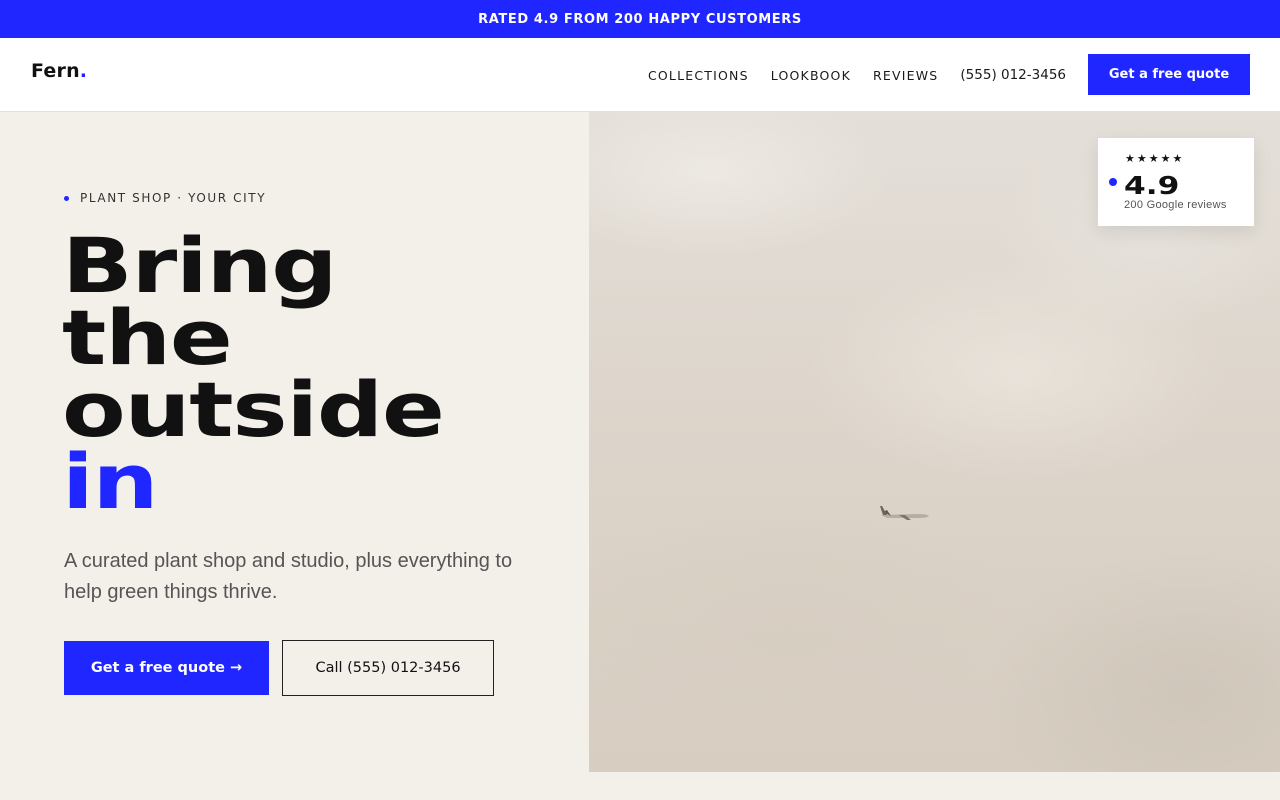 Image resolution: width=1280 pixels, height=800 pixels. What do you see at coordinates (1175, 205) in the screenshot?
I see `rating-review-count: 200 Google reviews` at bounding box center [1175, 205].